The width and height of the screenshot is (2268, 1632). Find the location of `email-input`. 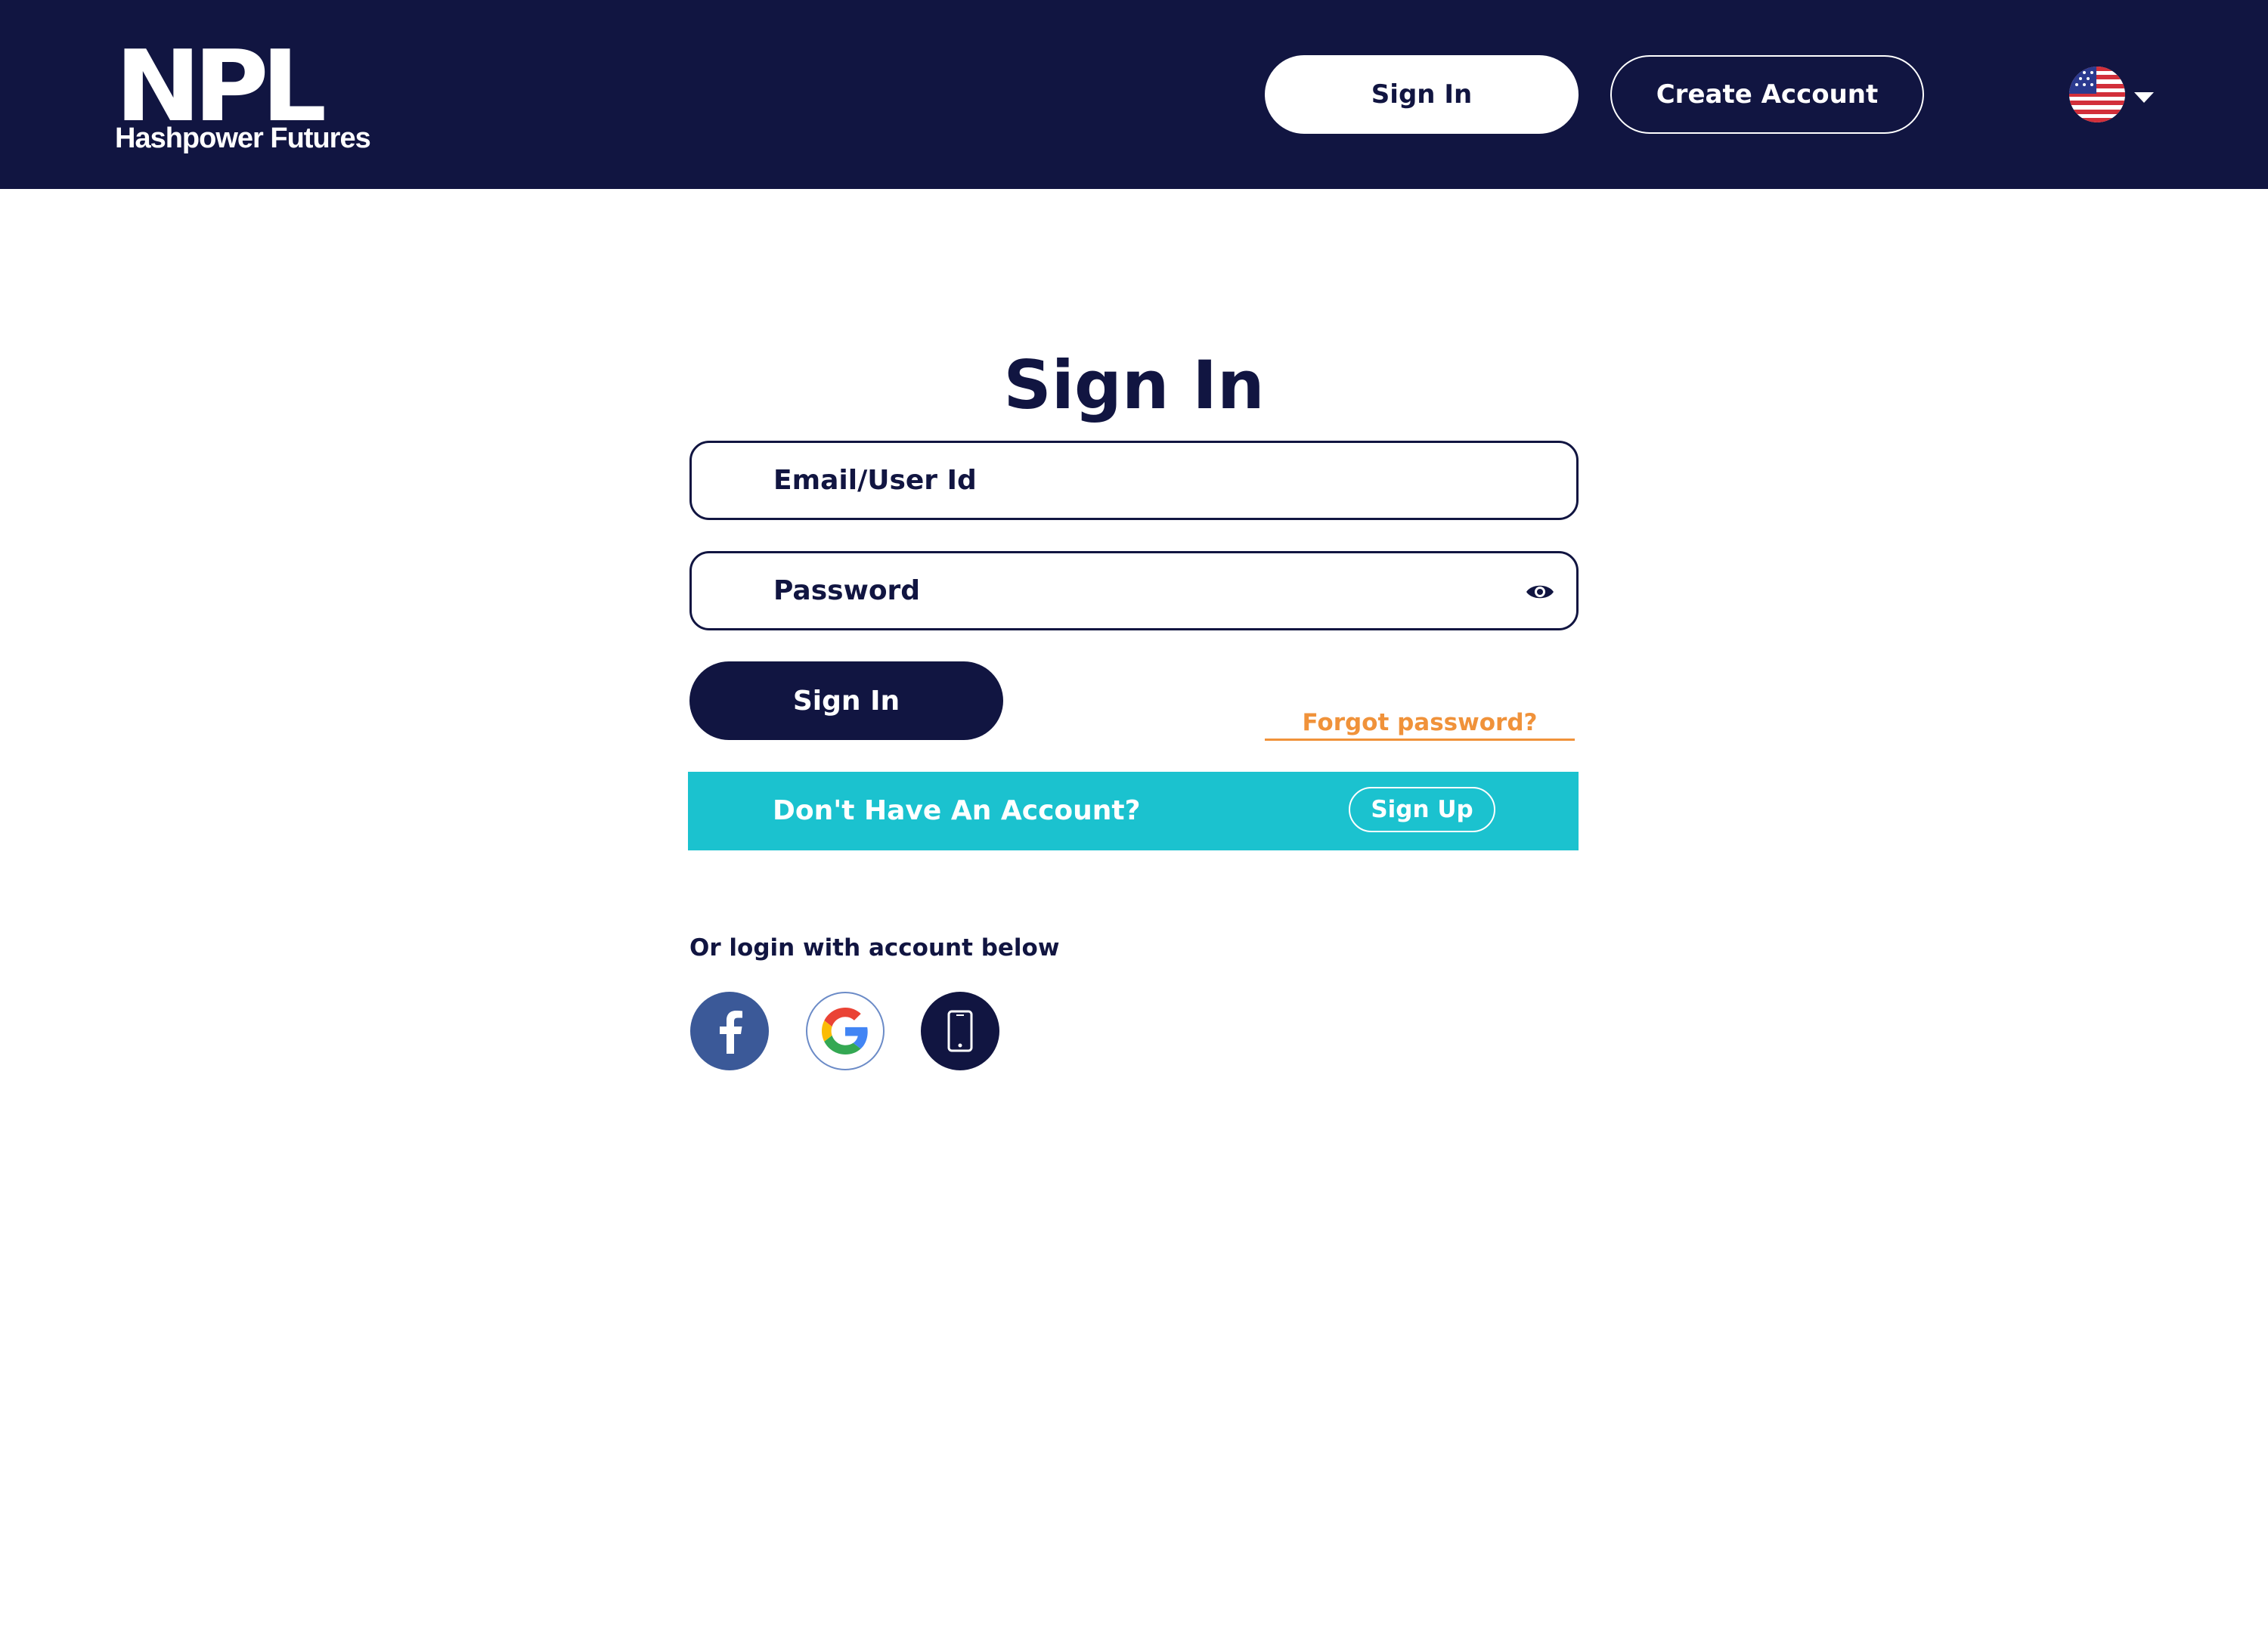

email-input is located at coordinates (1134, 480).